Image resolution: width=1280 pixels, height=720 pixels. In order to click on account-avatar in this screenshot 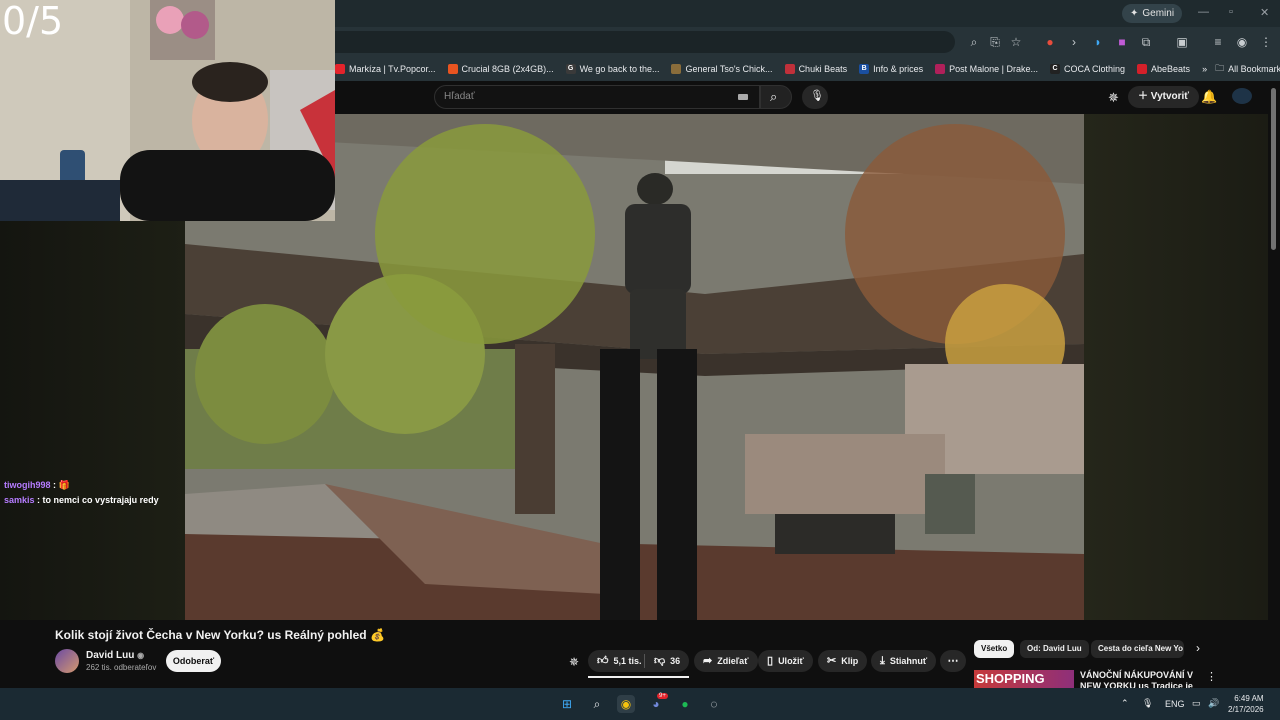, I will do `click(1242, 96)`.